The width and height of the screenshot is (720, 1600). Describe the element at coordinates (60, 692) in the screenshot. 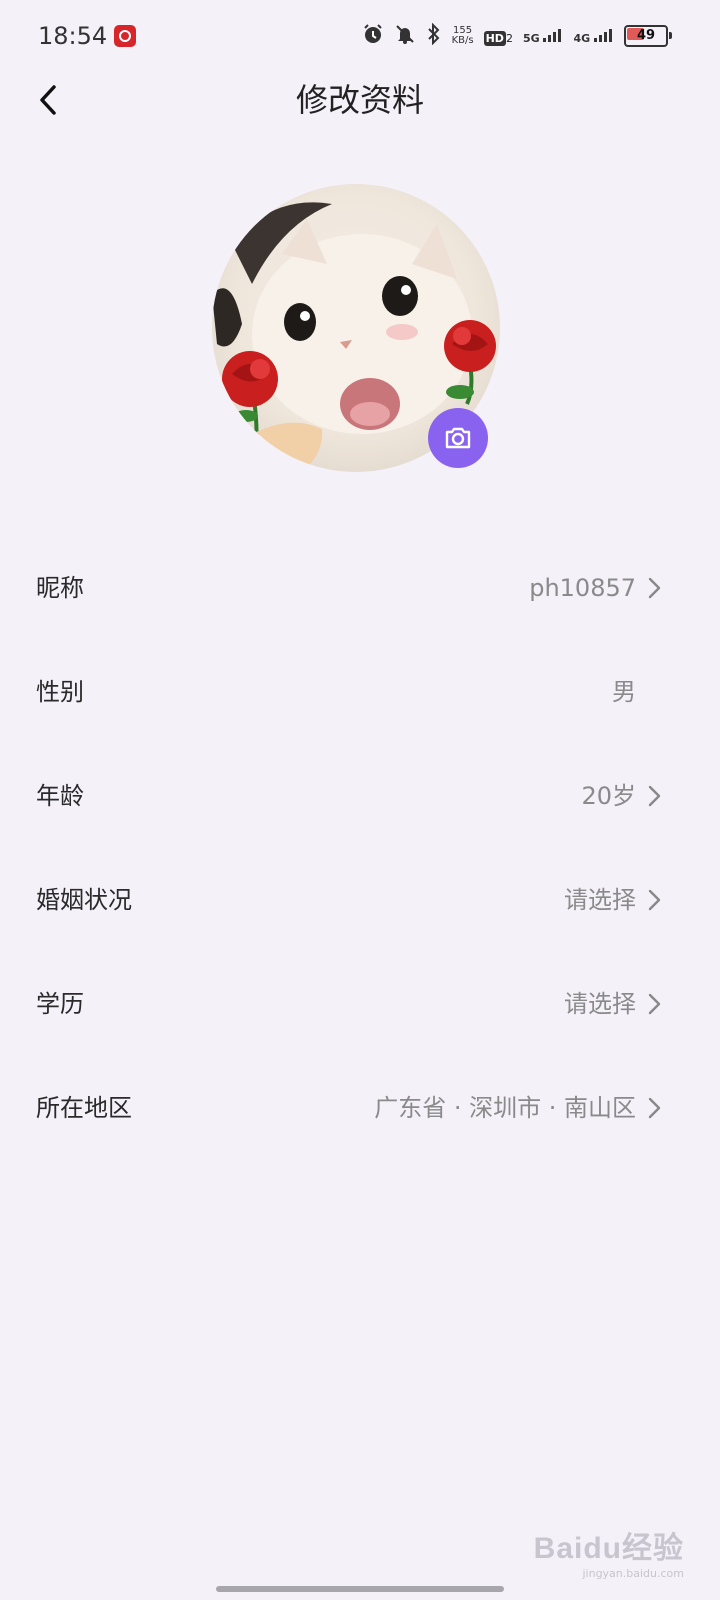

I see `row-label: 性别` at that location.